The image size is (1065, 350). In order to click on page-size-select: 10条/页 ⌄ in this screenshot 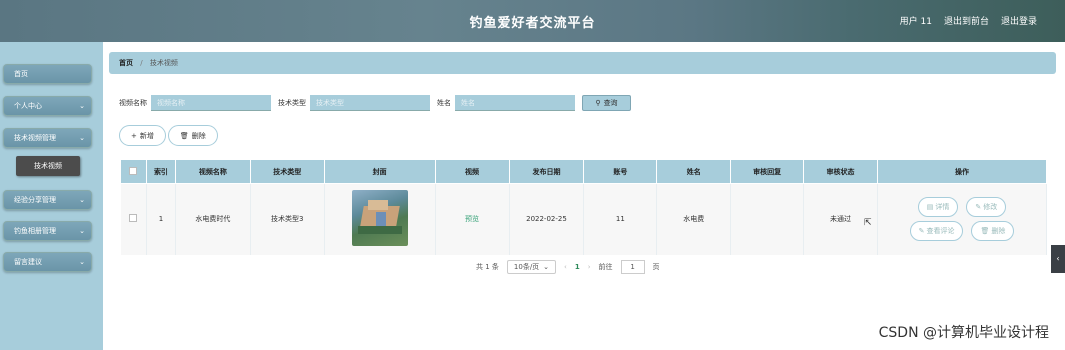, I will do `click(531, 267)`.